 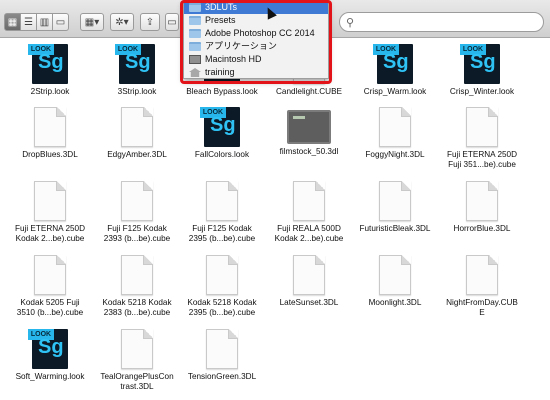 What do you see at coordinates (221, 7) in the screenshot?
I see `popup-menu-item-label: 3DLUTs` at bounding box center [221, 7].